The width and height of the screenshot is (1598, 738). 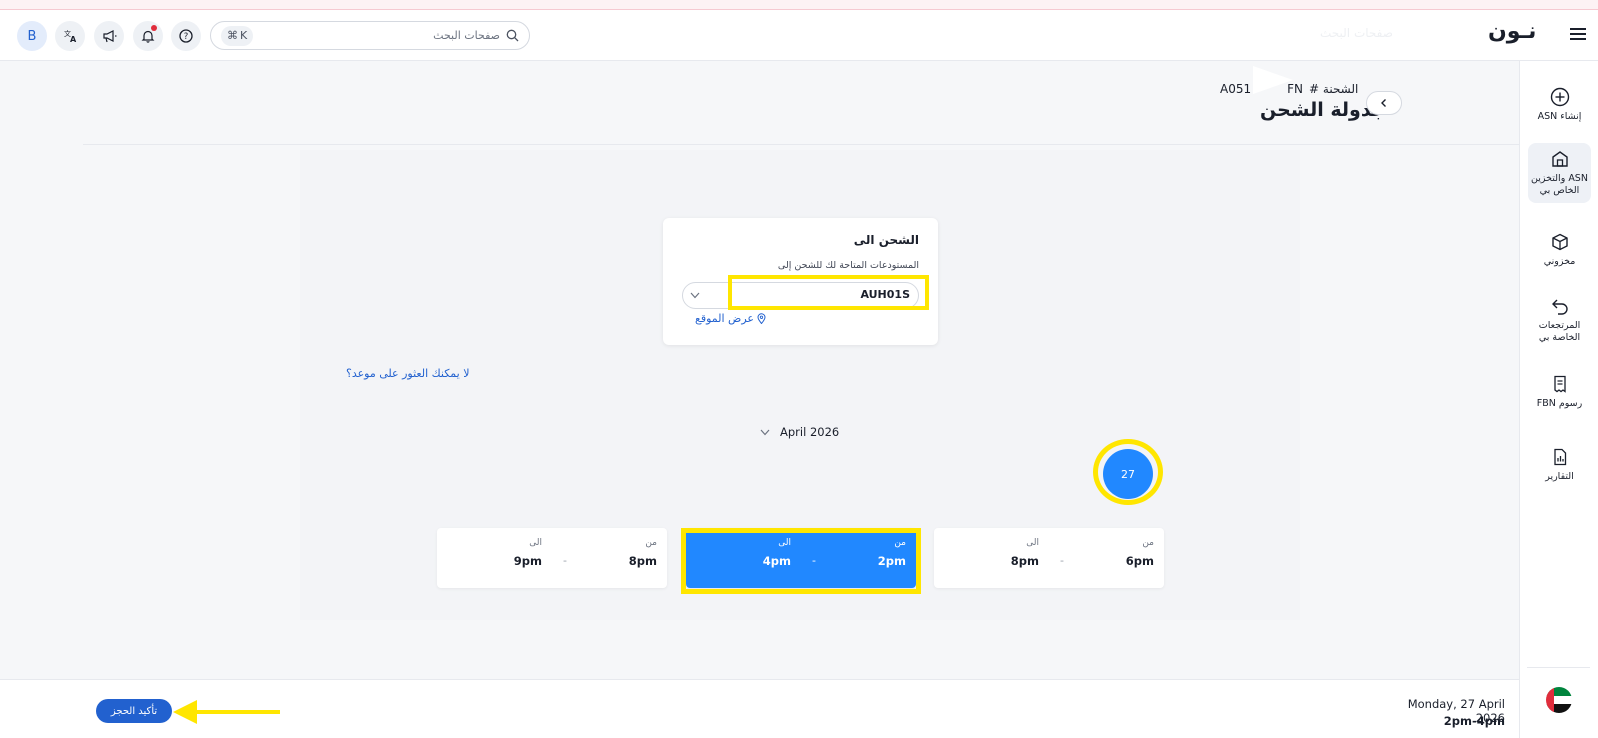 I want to click on sidebar-item-my-asn: ASN والتخزين الخاص بي, so click(x=1559, y=173).